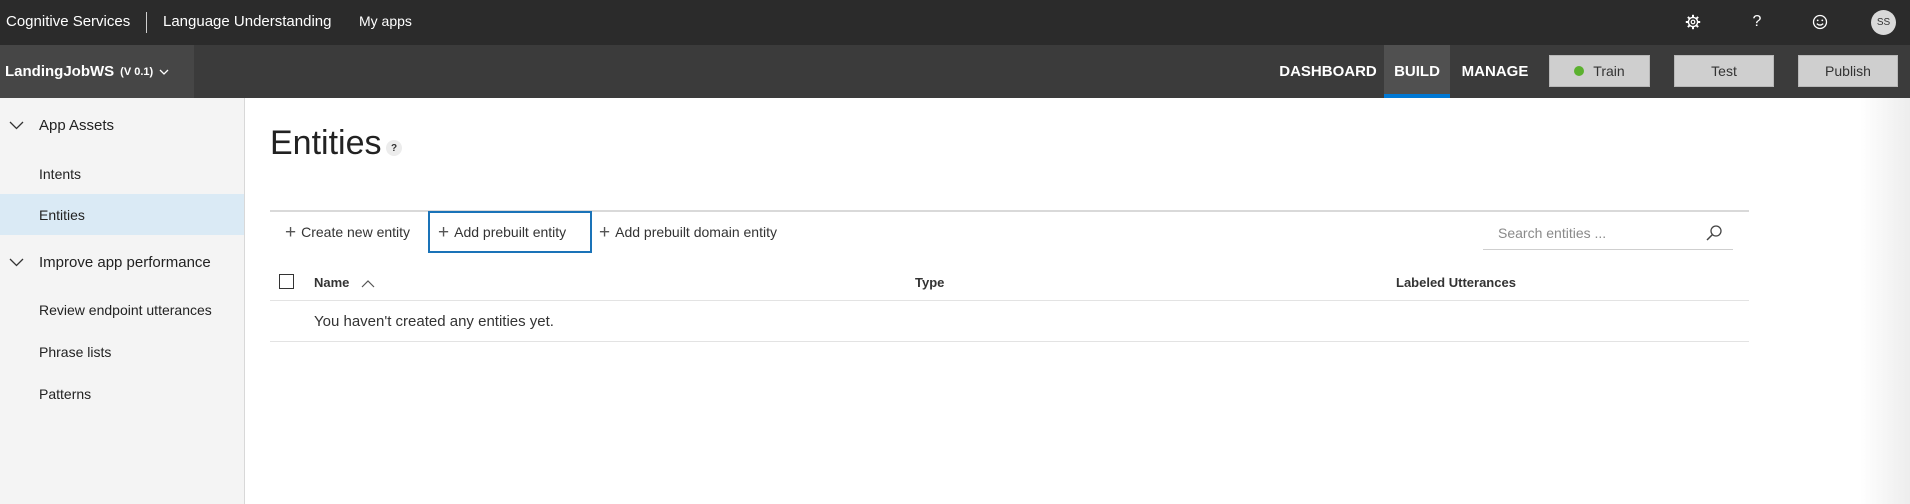 The image size is (1910, 504). What do you see at coordinates (332, 282) in the screenshot?
I see `column-header-name-label: Name` at bounding box center [332, 282].